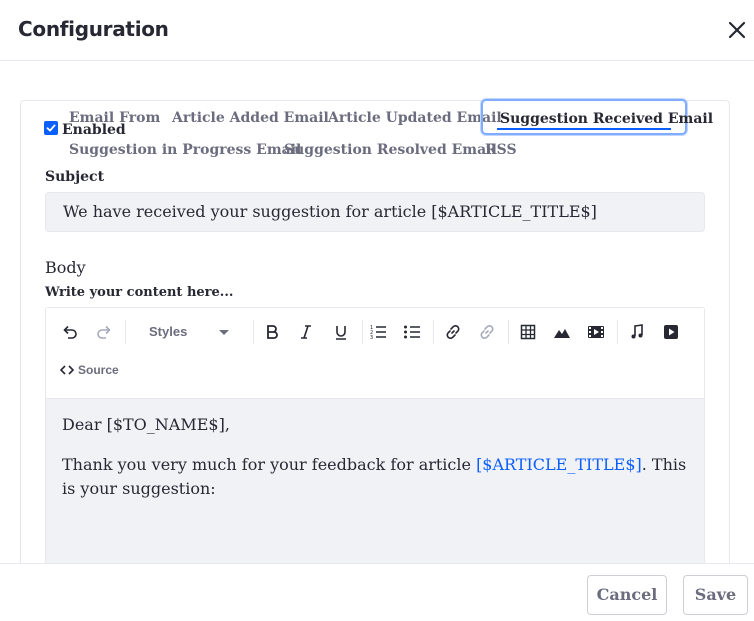  What do you see at coordinates (390, 150) in the screenshot?
I see `tab-suggestion-resolved-email: Suggestion Resolved Email` at bounding box center [390, 150].